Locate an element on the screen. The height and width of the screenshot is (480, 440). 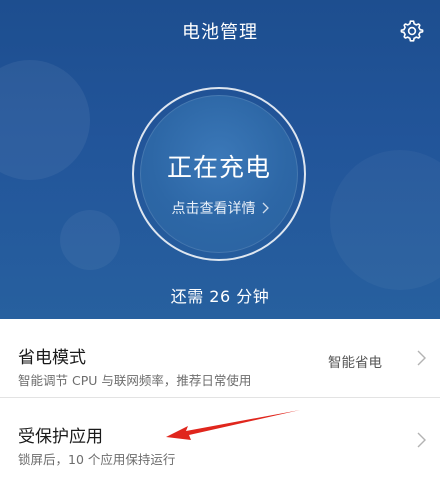
time-remaining: 还需 26 分钟 is located at coordinates (220, 296).